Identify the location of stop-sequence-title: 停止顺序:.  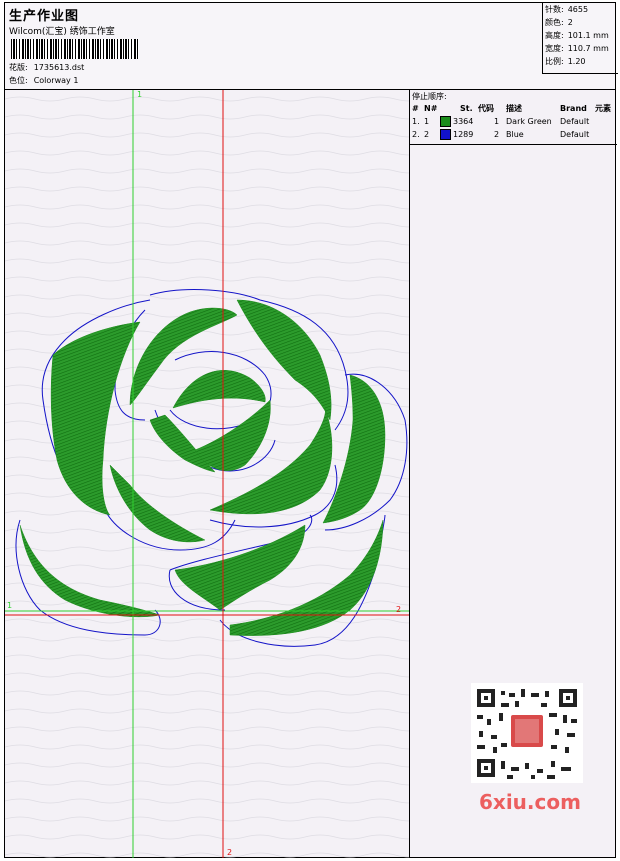
(429, 96).